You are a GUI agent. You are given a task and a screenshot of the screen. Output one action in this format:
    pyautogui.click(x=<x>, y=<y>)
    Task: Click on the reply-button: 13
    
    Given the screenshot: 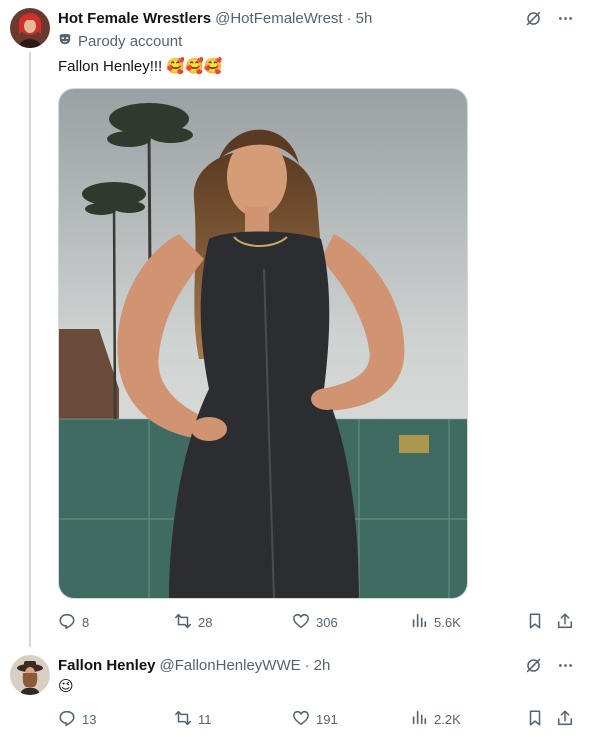 What is the action you would take?
    pyautogui.click(x=77, y=719)
    